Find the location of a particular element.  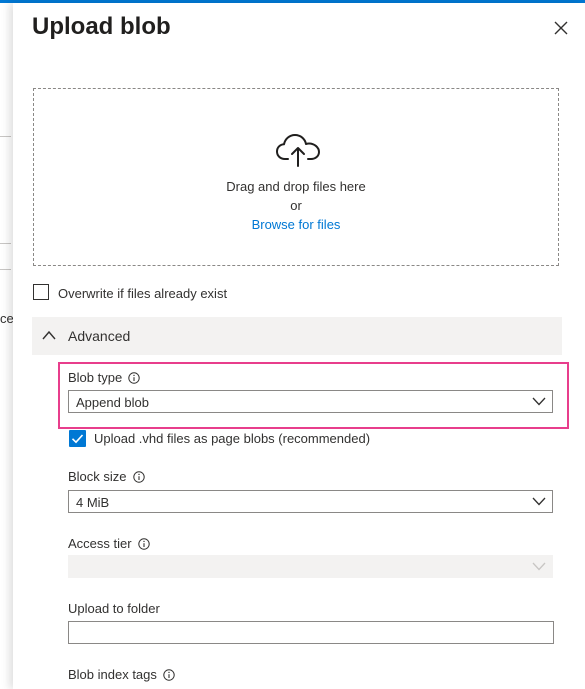

upload-folder-label: Upload to folder is located at coordinates (114, 608).